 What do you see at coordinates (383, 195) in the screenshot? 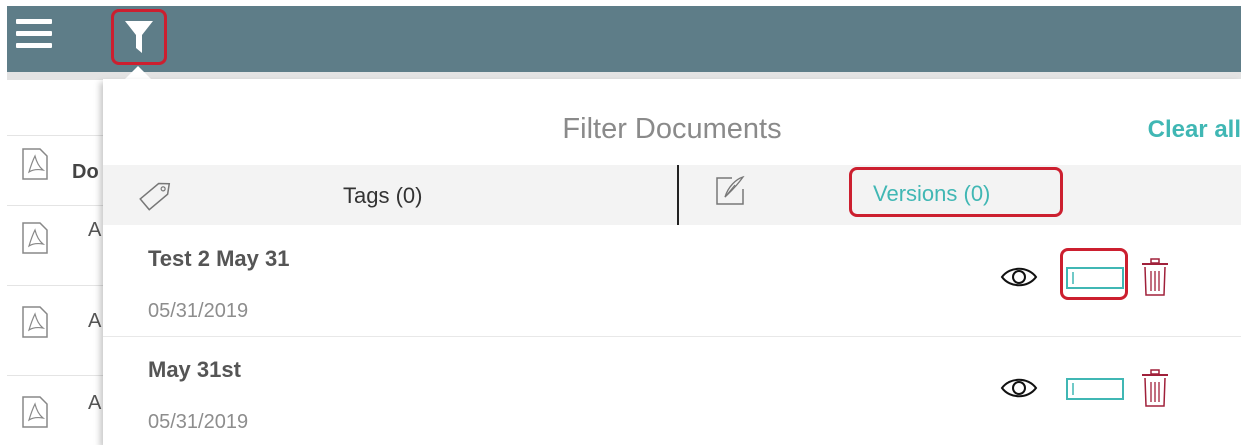
I see `tab-tags-label: Tags (0)` at bounding box center [383, 195].